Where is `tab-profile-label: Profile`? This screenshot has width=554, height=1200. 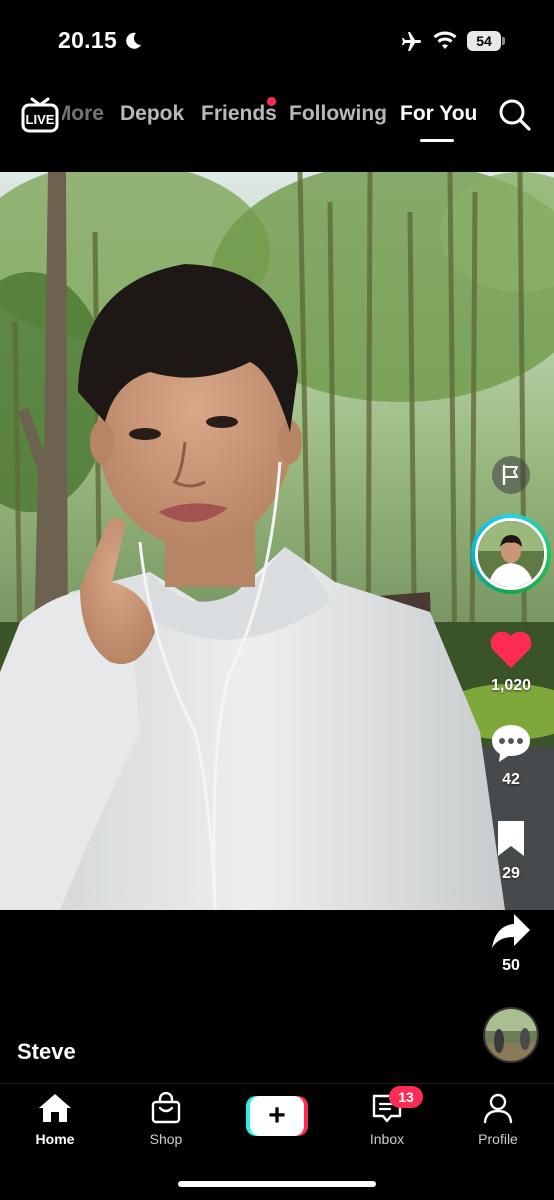 tab-profile-label: Profile is located at coordinates (498, 1139).